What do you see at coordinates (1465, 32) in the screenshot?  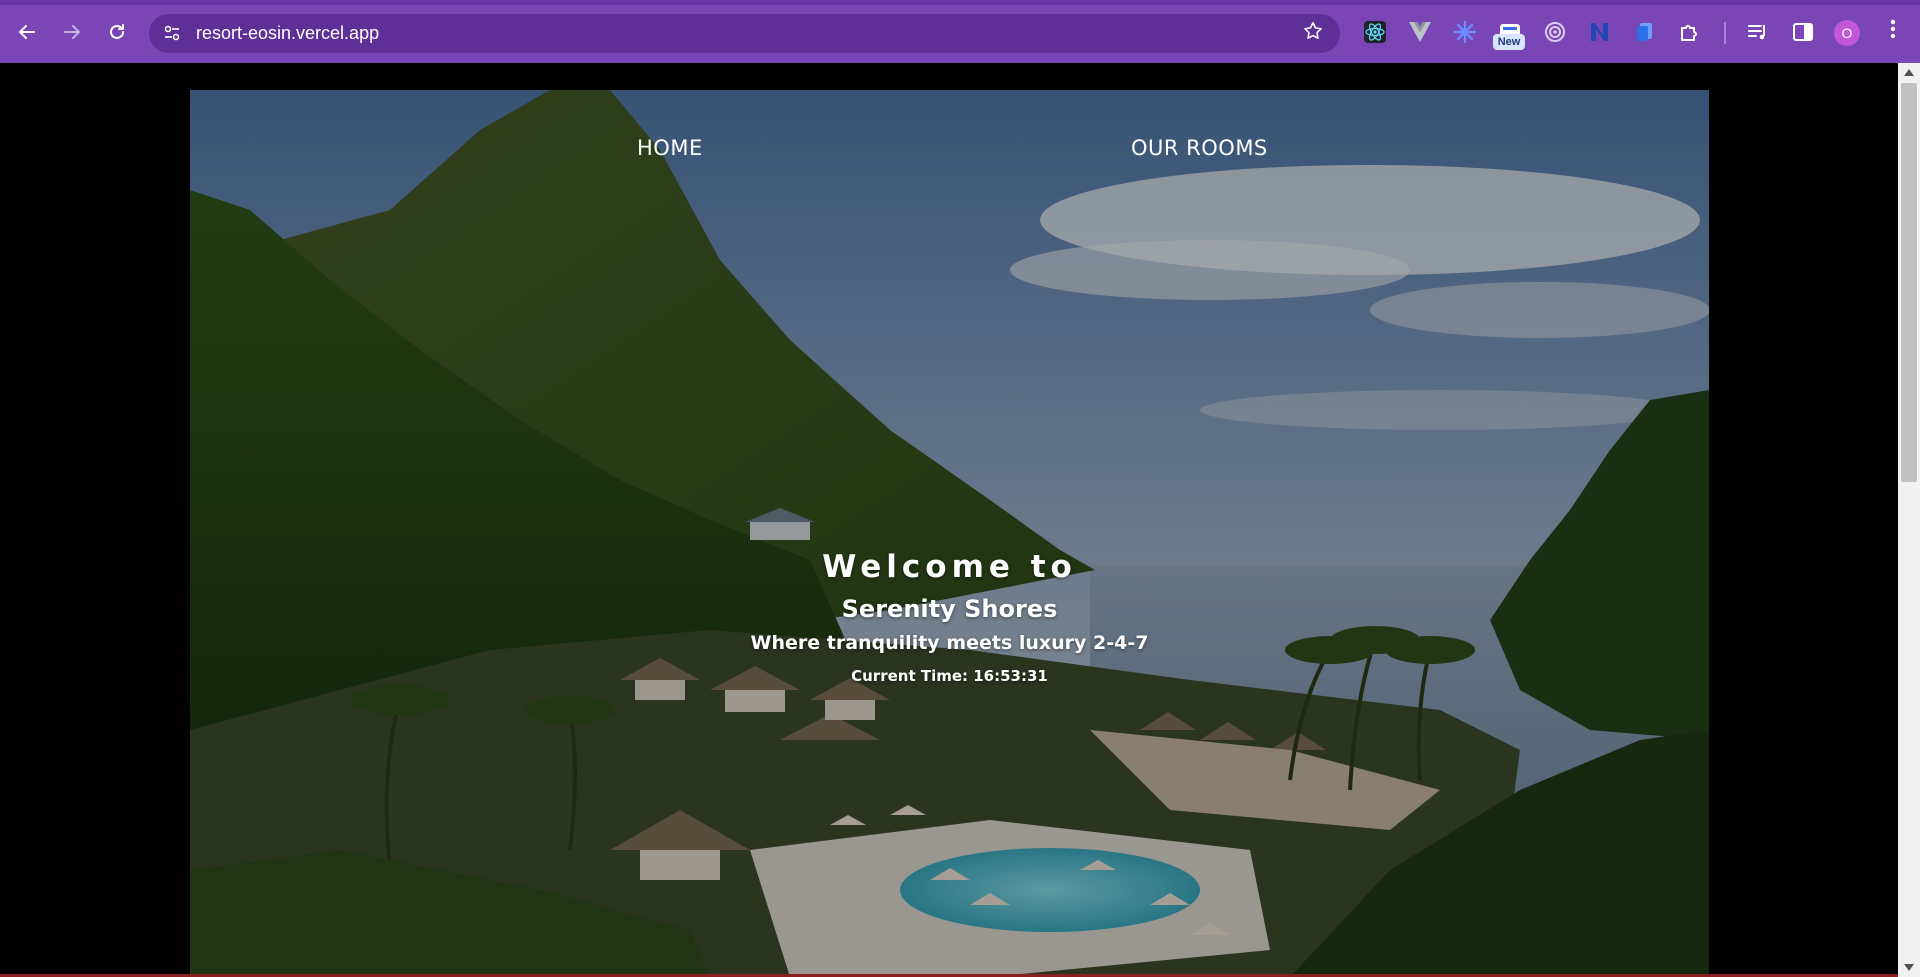 I see `sparkle-extension-icon` at bounding box center [1465, 32].